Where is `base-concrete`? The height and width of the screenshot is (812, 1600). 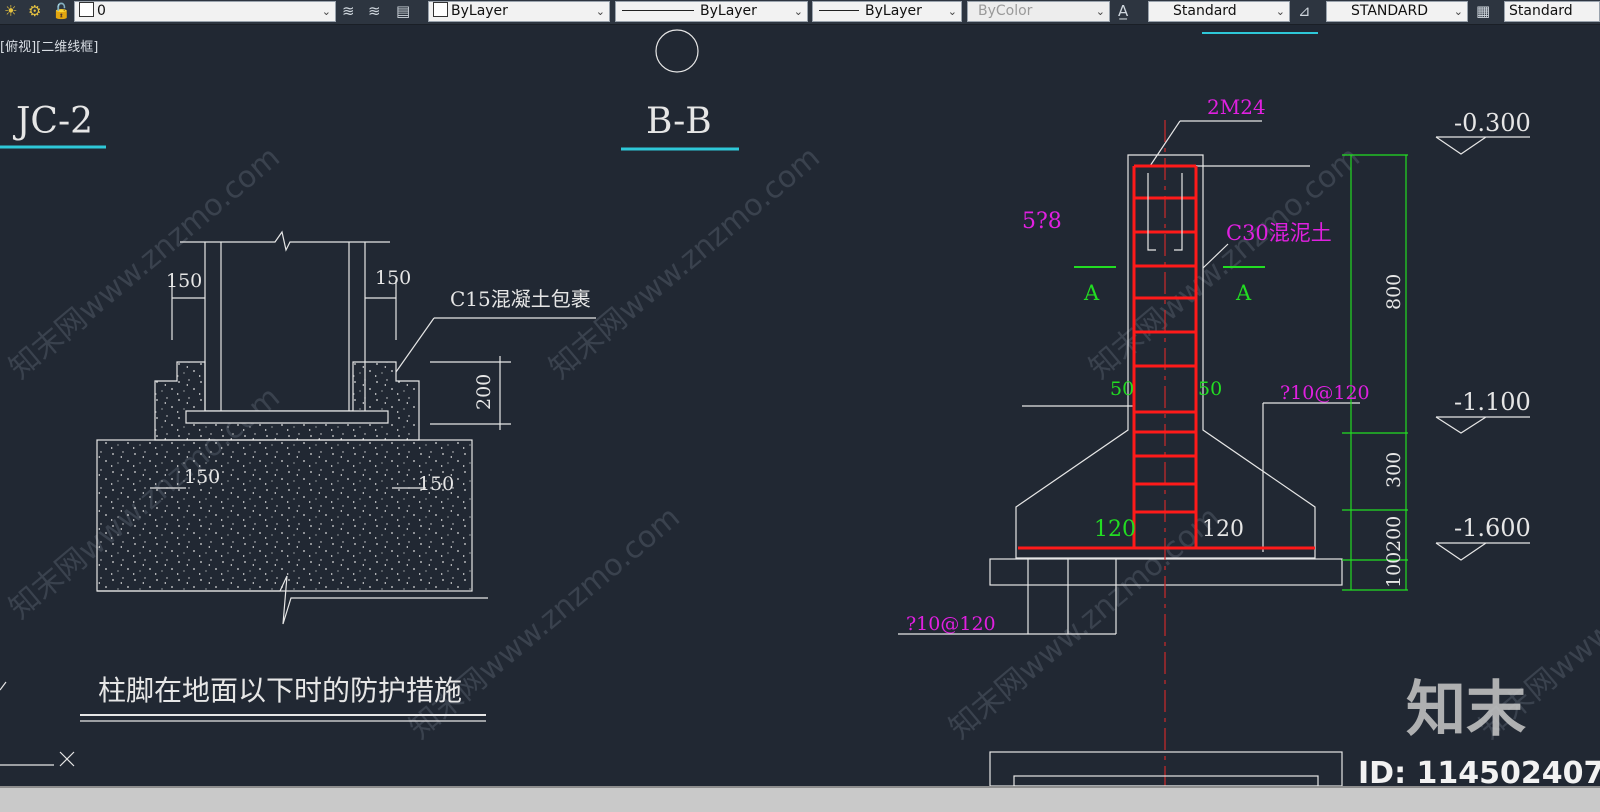
base-concrete is located at coordinates (284, 515).